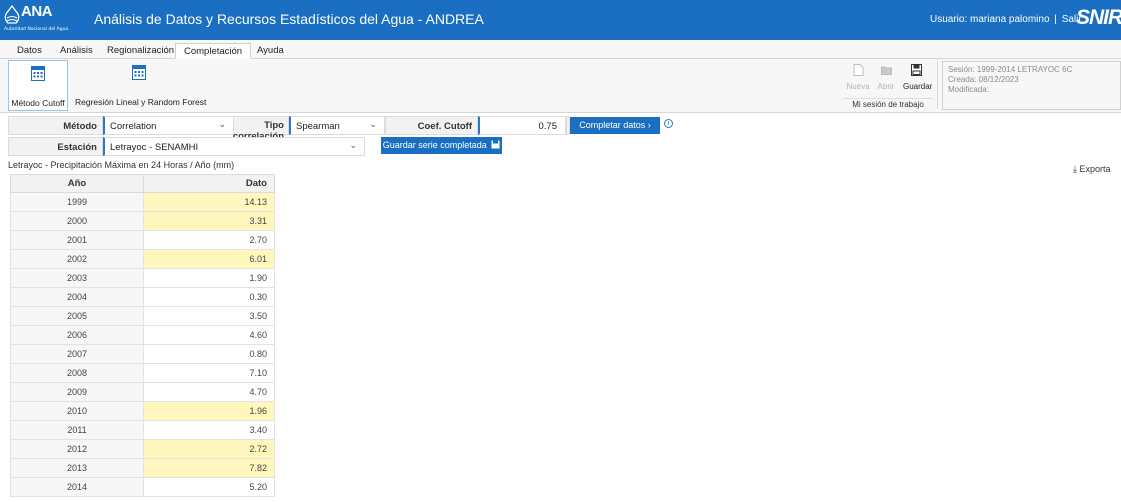 The width and height of the screenshot is (1121, 502). I want to click on year-cell: 2008, so click(77, 373).